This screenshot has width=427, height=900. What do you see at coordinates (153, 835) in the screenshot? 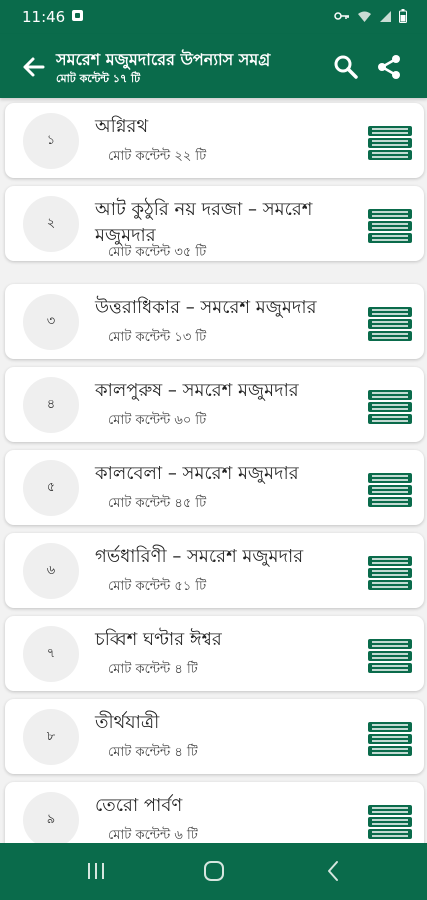
I see `item-count: মোট কন্টেন্ট ৬ টি` at bounding box center [153, 835].